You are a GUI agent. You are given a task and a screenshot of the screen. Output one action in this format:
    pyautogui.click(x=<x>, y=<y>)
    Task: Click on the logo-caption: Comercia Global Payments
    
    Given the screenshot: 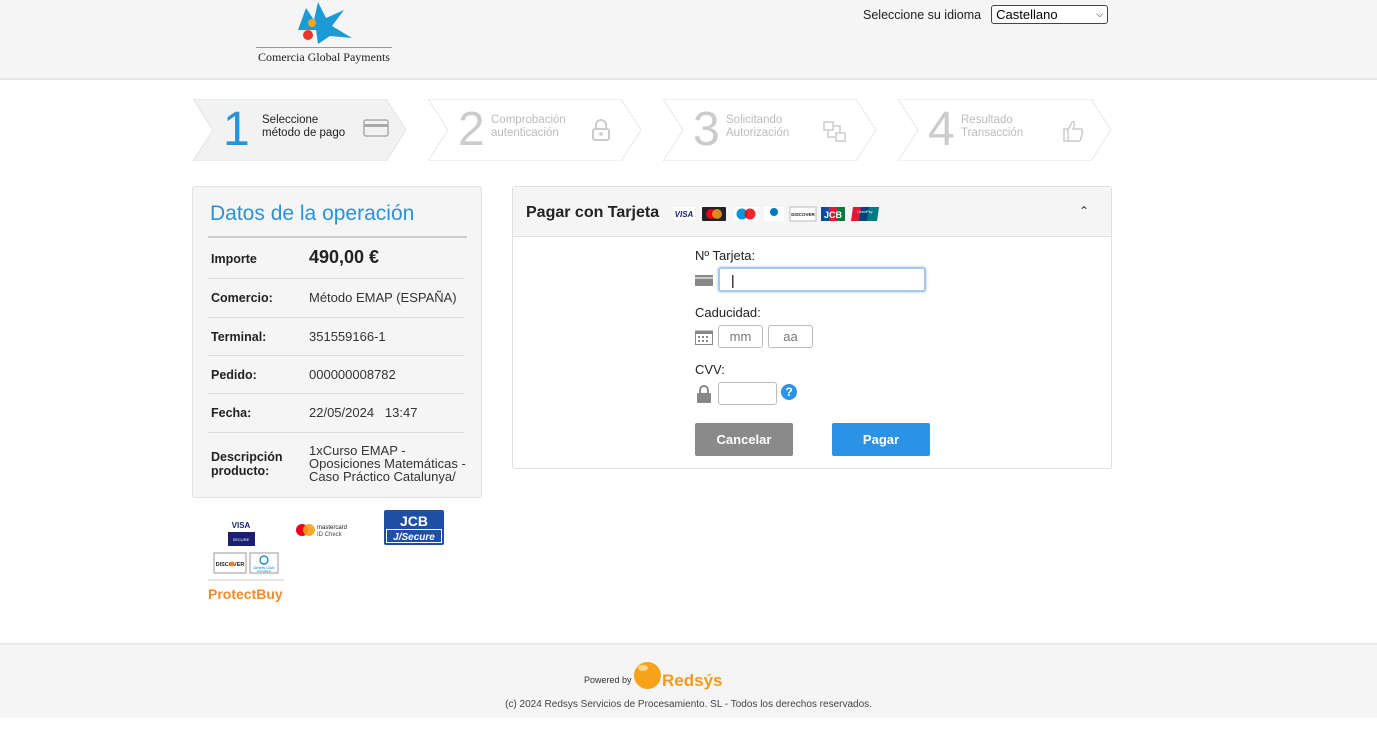 What is the action you would take?
    pyautogui.click(x=324, y=57)
    